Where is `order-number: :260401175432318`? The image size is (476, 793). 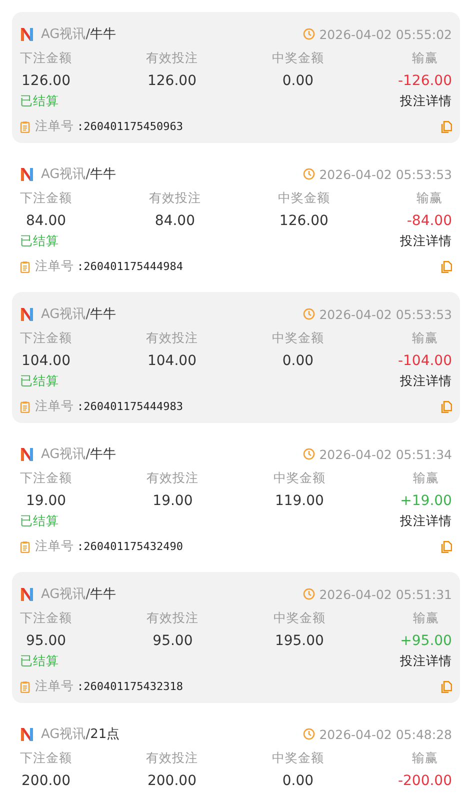 order-number: :260401175432318 is located at coordinates (130, 686).